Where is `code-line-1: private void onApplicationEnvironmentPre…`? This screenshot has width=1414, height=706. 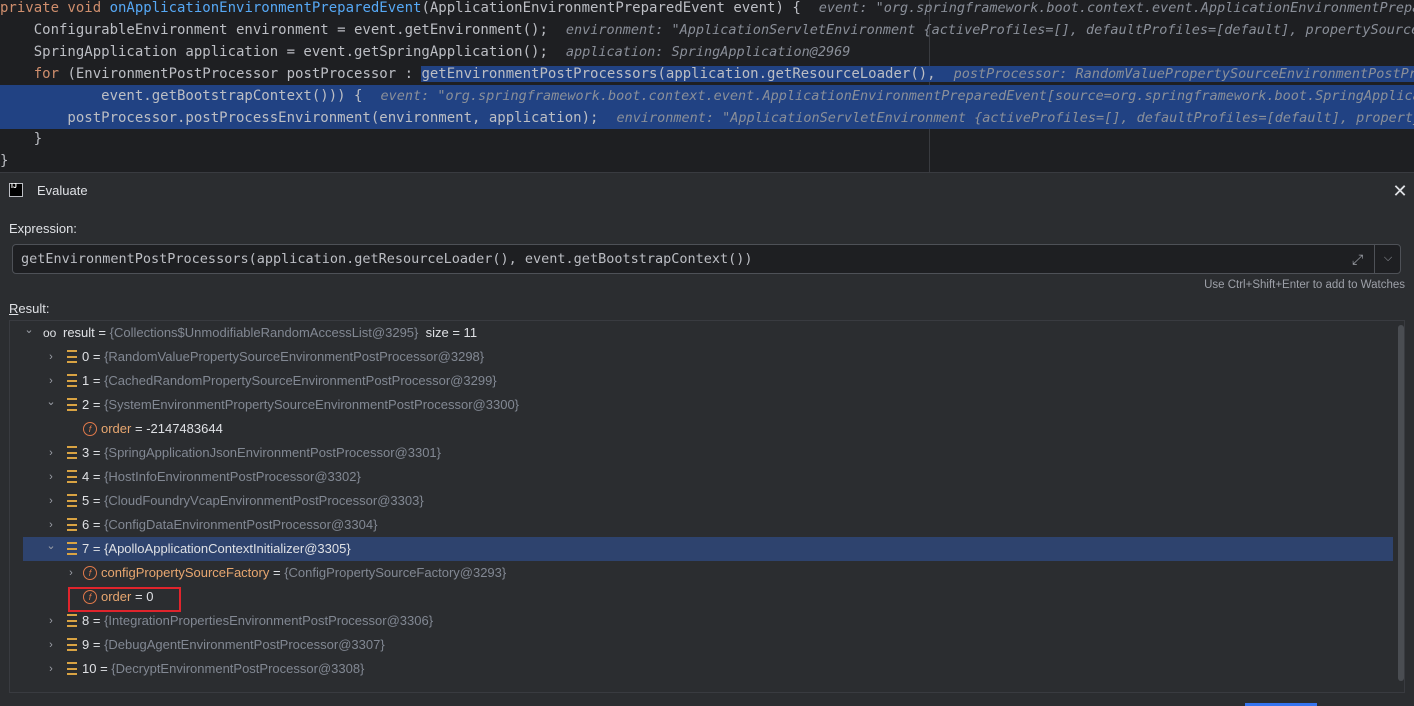 code-line-1: private void onApplicationEnvironmentPre… is located at coordinates (707, 9).